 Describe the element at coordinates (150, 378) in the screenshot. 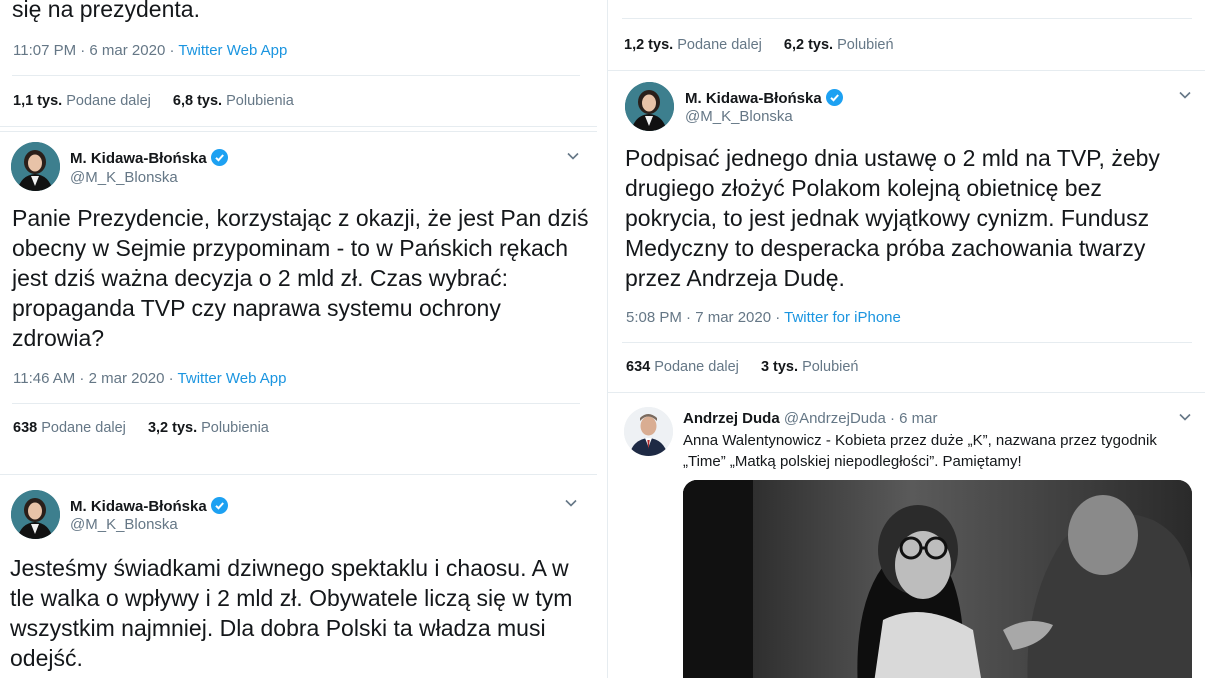

I see `tweet-timestamp: 11:46 AM · 2 mar 2020 · Twitter Web App` at that location.